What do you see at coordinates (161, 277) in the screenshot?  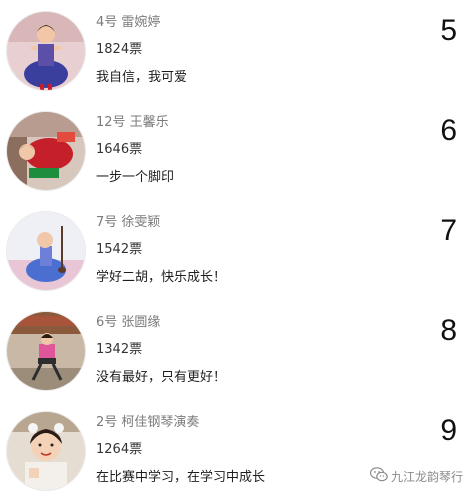 I see `contestant-motto: 学好二胡，快乐成长！` at bounding box center [161, 277].